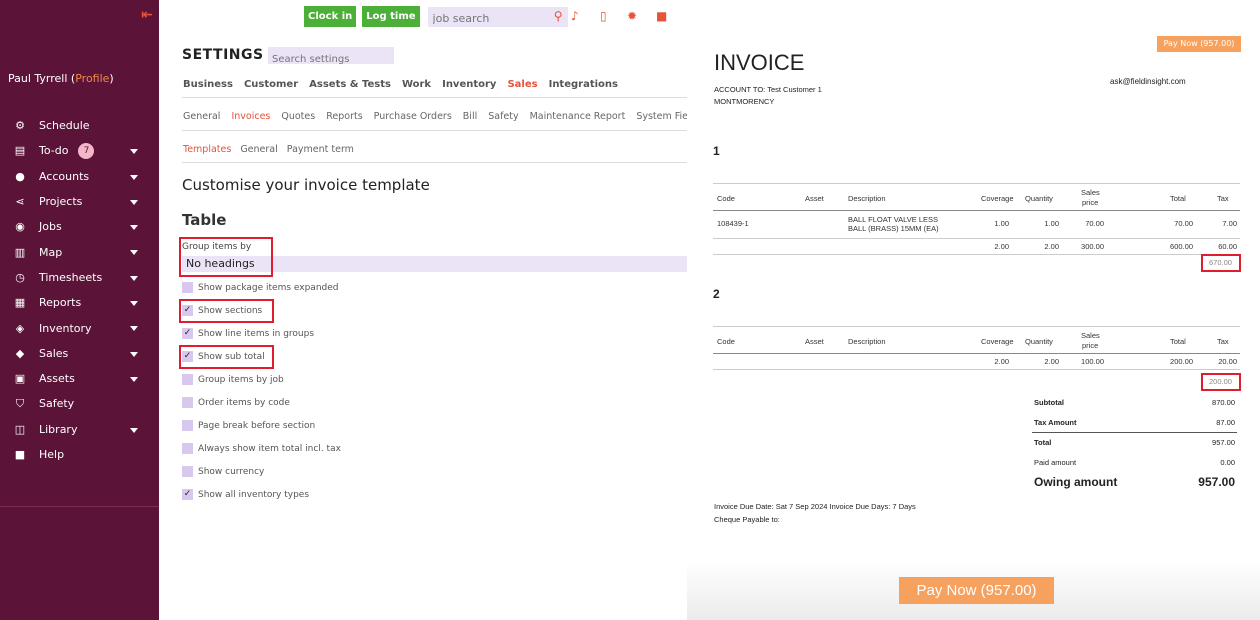  What do you see at coordinates (79, 251) in the screenshot?
I see `sidebar-item-map: ▥ Map` at bounding box center [79, 251].